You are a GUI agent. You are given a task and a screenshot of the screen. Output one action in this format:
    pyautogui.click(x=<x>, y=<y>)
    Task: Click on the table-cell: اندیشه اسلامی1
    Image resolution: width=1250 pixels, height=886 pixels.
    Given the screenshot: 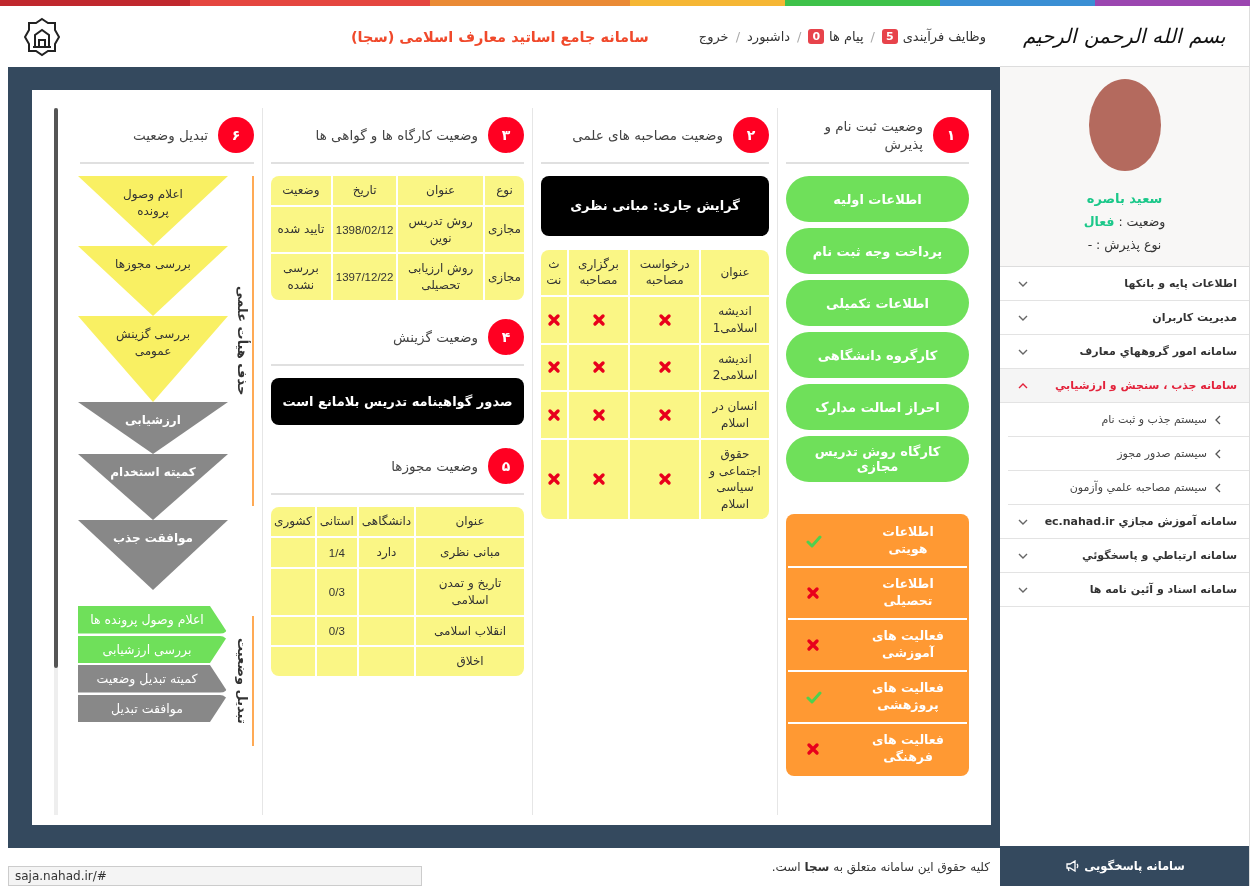 What is the action you would take?
    pyautogui.click(x=734, y=321)
    